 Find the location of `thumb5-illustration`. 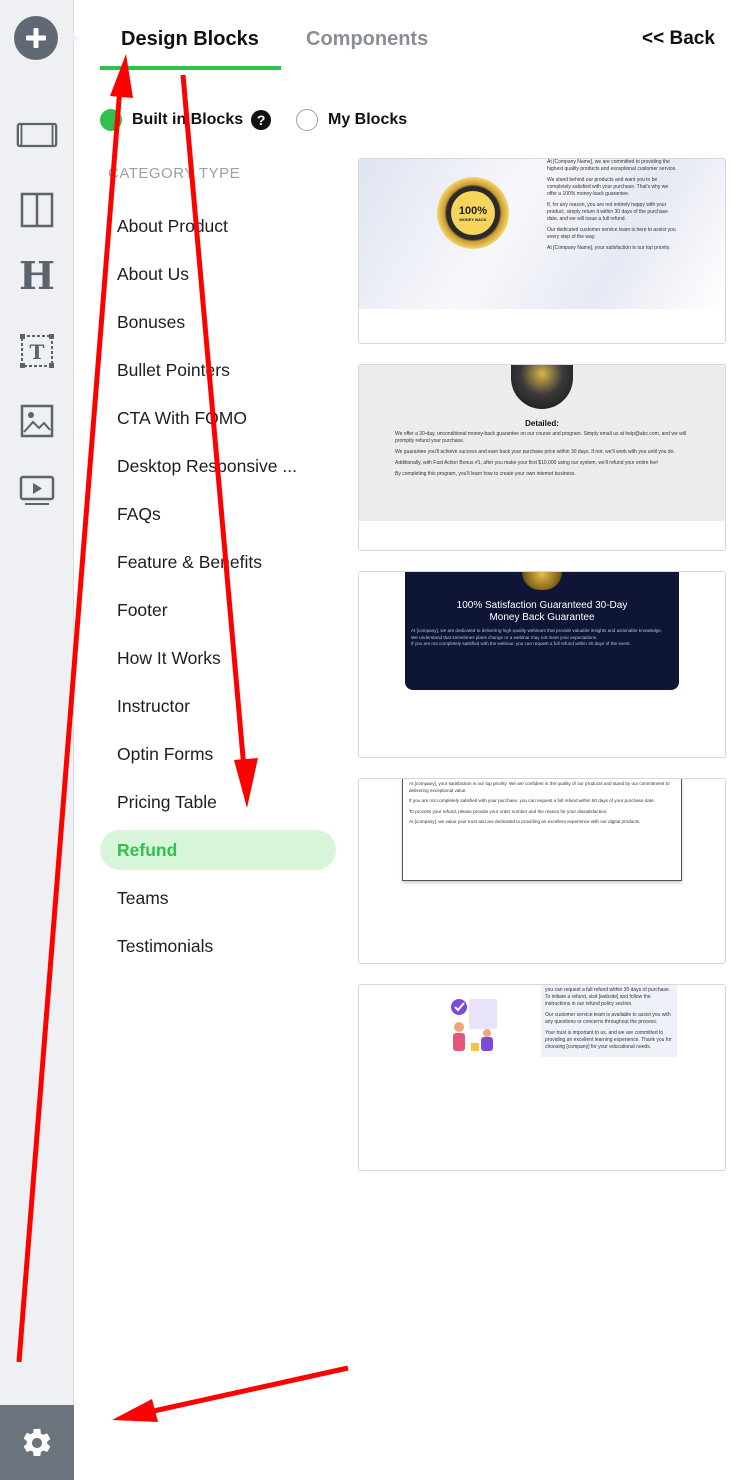

thumb5-illustration is located at coordinates (474, 1023).